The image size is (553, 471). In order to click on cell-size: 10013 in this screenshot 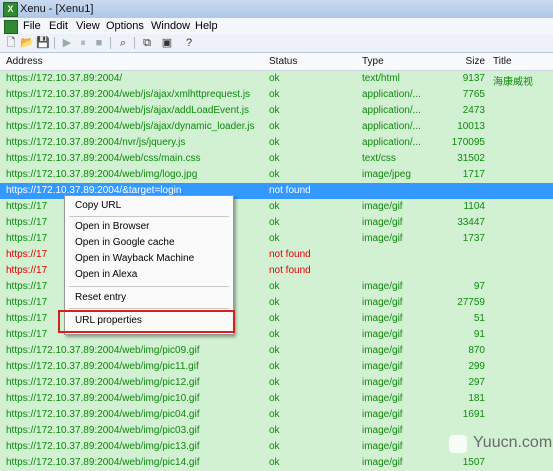, I will do `click(471, 126)`.